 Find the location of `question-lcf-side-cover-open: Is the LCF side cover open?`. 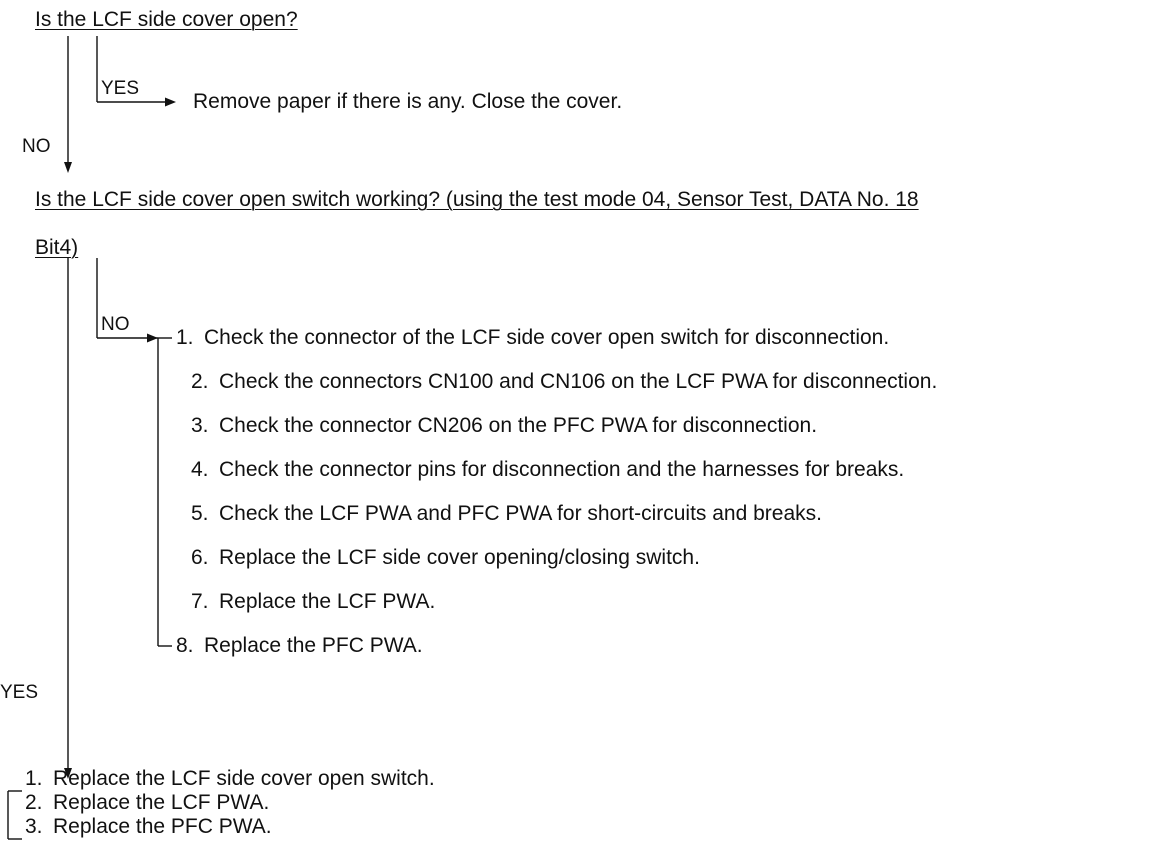

question-lcf-side-cover-open: Is the LCF side cover open? is located at coordinates (166, 19).